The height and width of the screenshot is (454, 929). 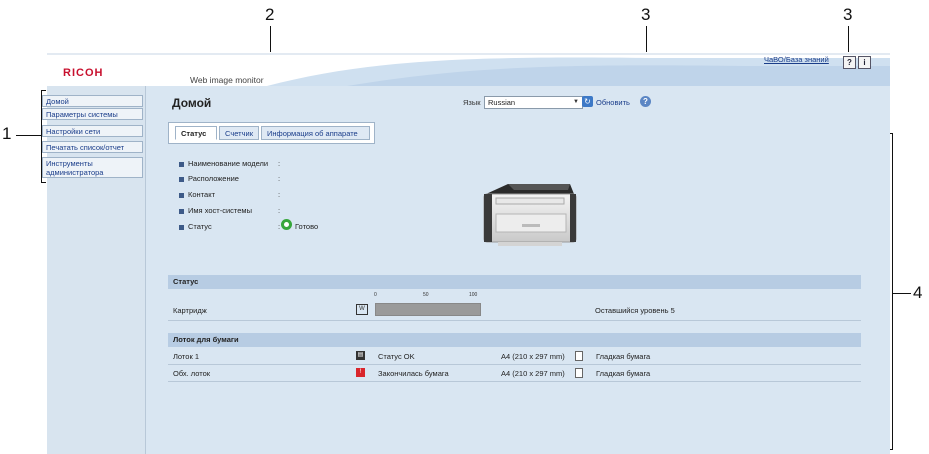 I want to click on scale-tick-50: 50, so click(x=426, y=295).